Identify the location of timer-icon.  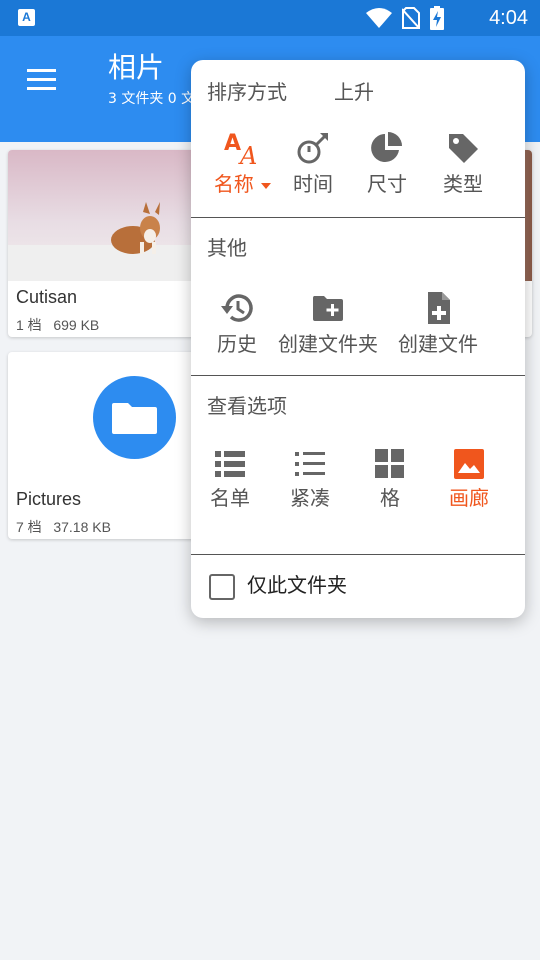
(312, 148).